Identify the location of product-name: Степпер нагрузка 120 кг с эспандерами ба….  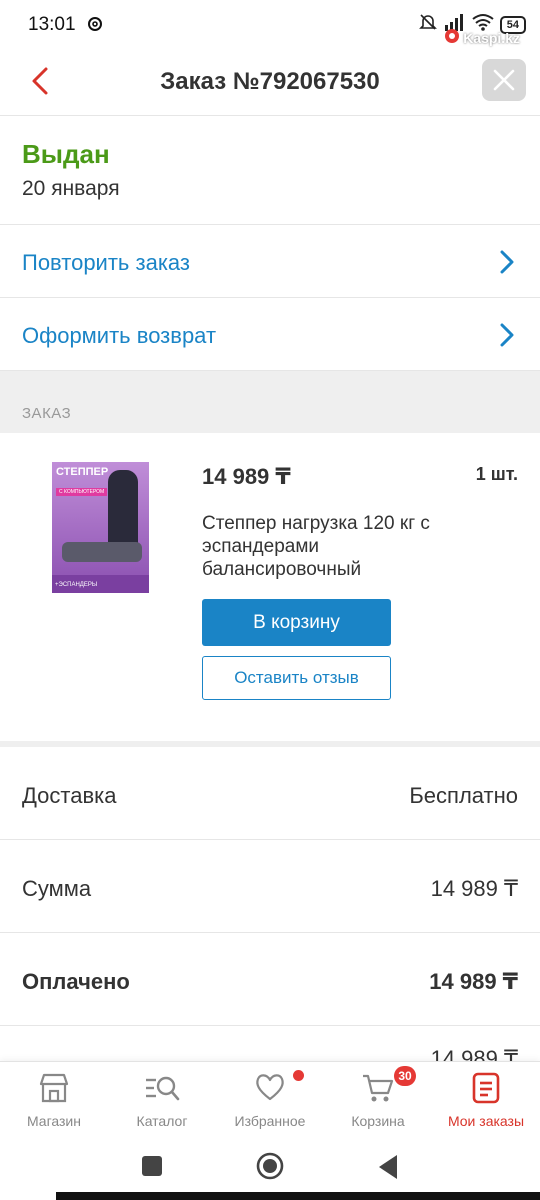
(337, 546).